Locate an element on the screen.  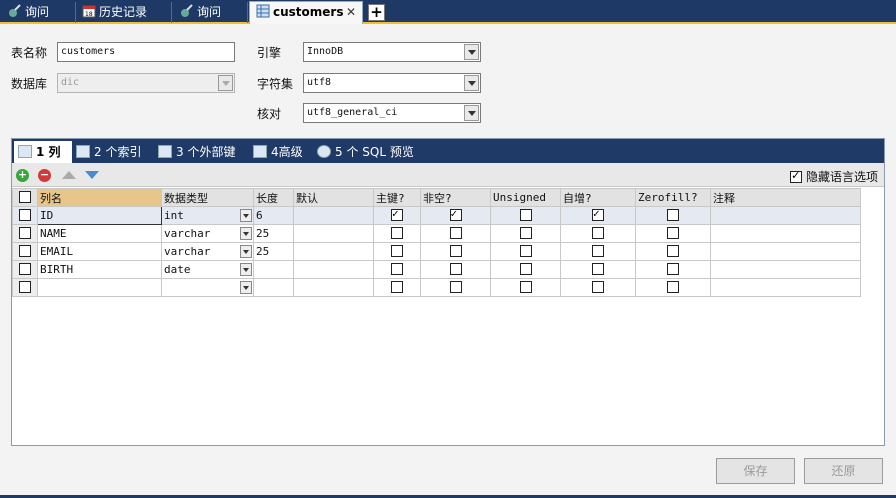
subtab-columns: 1 列 is located at coordinates (43, 152).